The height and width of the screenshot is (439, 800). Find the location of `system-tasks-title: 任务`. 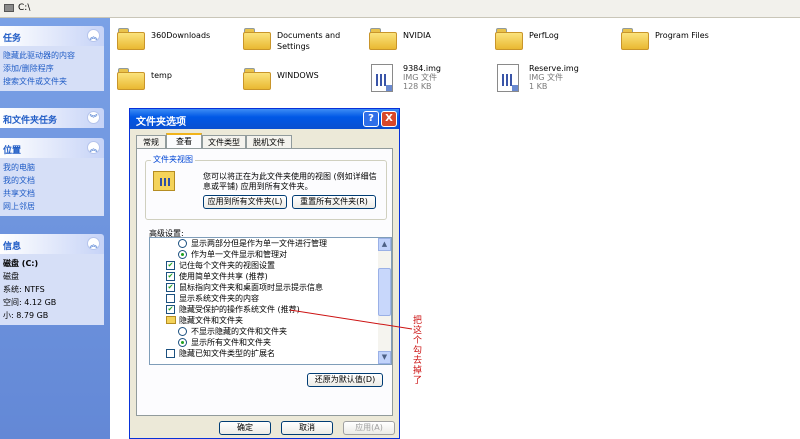

system-tasks-title: 任务 is located at coordinates (12, 39).